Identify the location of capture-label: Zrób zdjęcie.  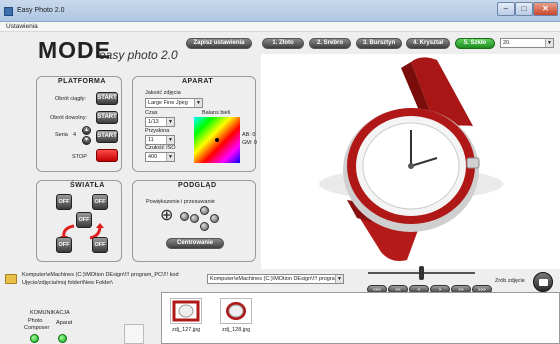
(510, 281).